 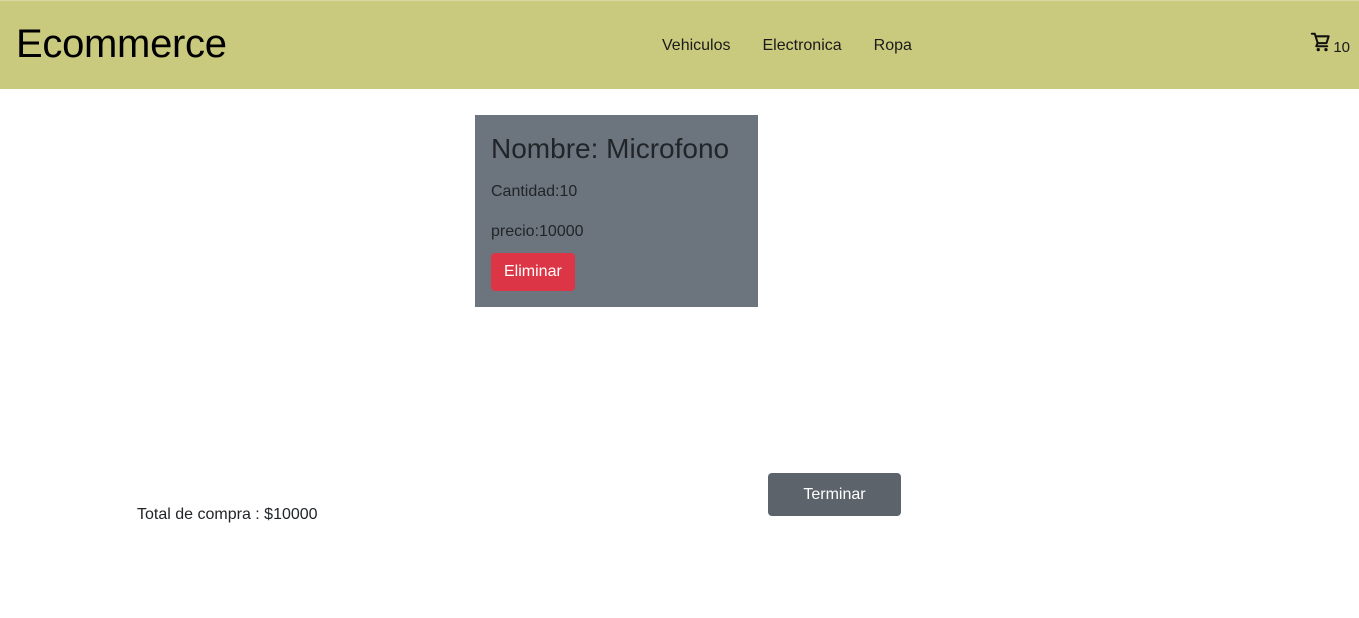 I want to click on nav-link-ropa: Ropa, so click(x=893, y=46).